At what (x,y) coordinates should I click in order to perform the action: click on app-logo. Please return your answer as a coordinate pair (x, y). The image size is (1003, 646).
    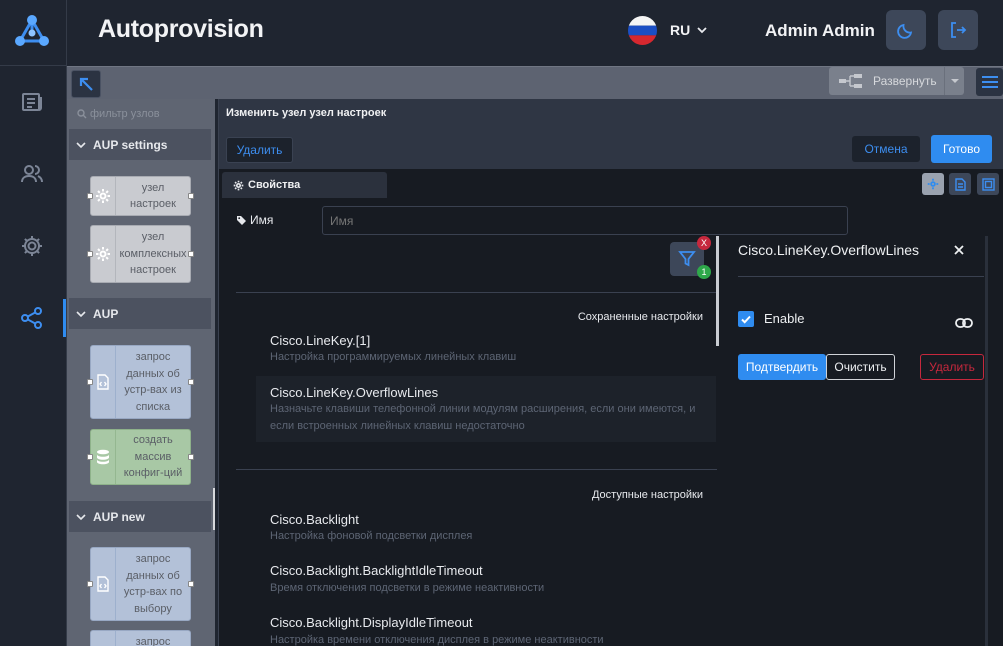
    Looking at the image, I should click on (32, 31).